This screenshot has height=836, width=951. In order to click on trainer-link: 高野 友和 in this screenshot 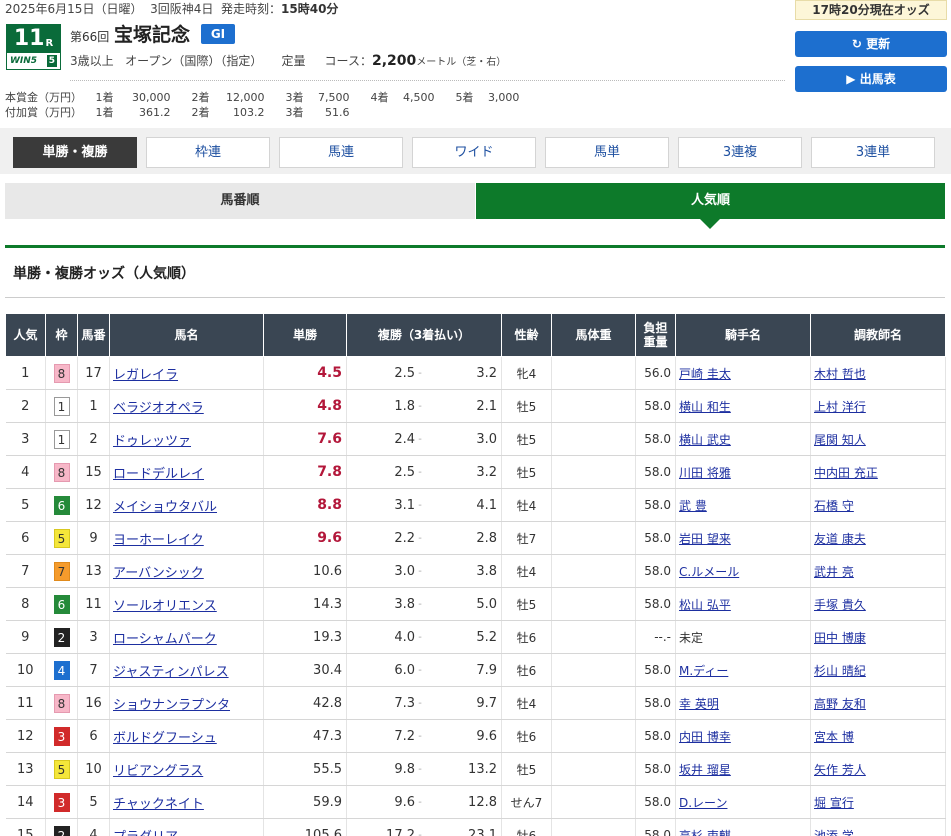, I will do `click(840, 704)`.